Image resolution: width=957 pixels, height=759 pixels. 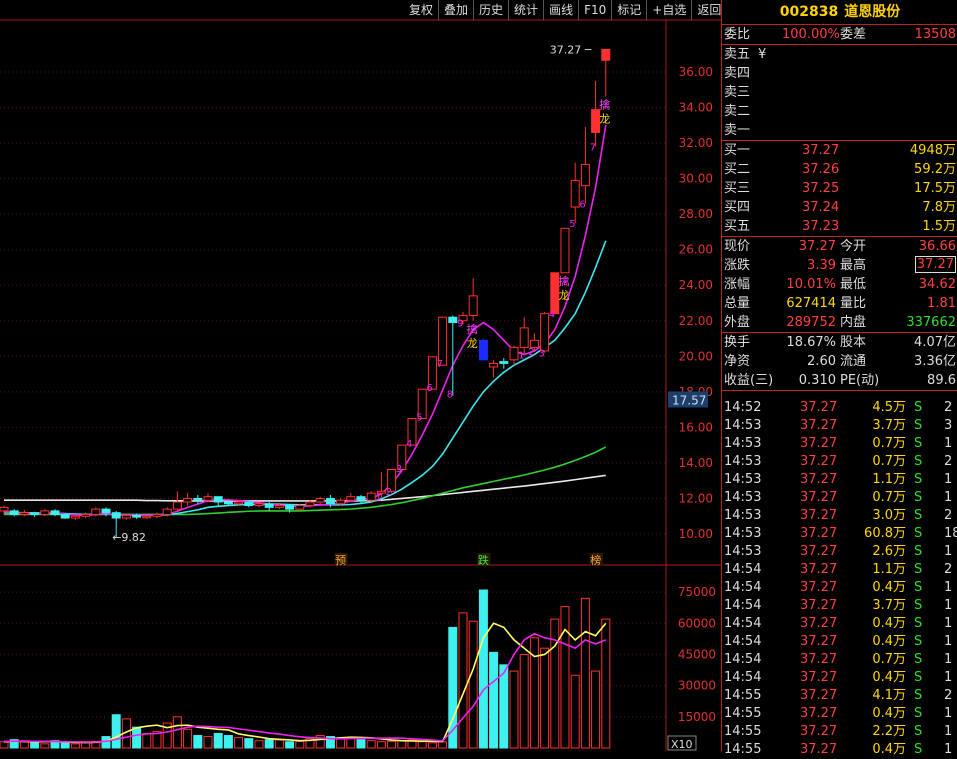 I want to click on toolbar-item-3: 统计, so click(x=525, y=10).